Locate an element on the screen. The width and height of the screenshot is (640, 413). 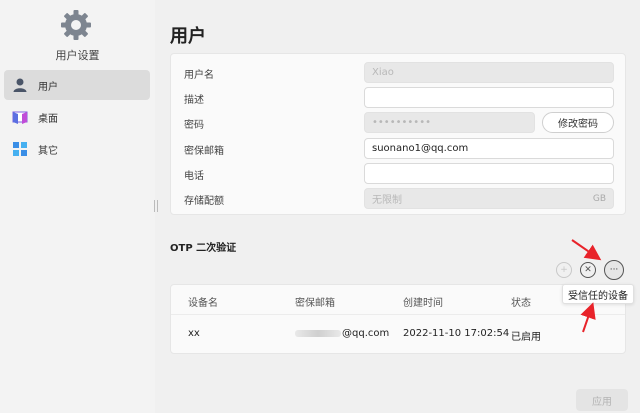
phone-label: 电话 is located at coordinates (194, 176).